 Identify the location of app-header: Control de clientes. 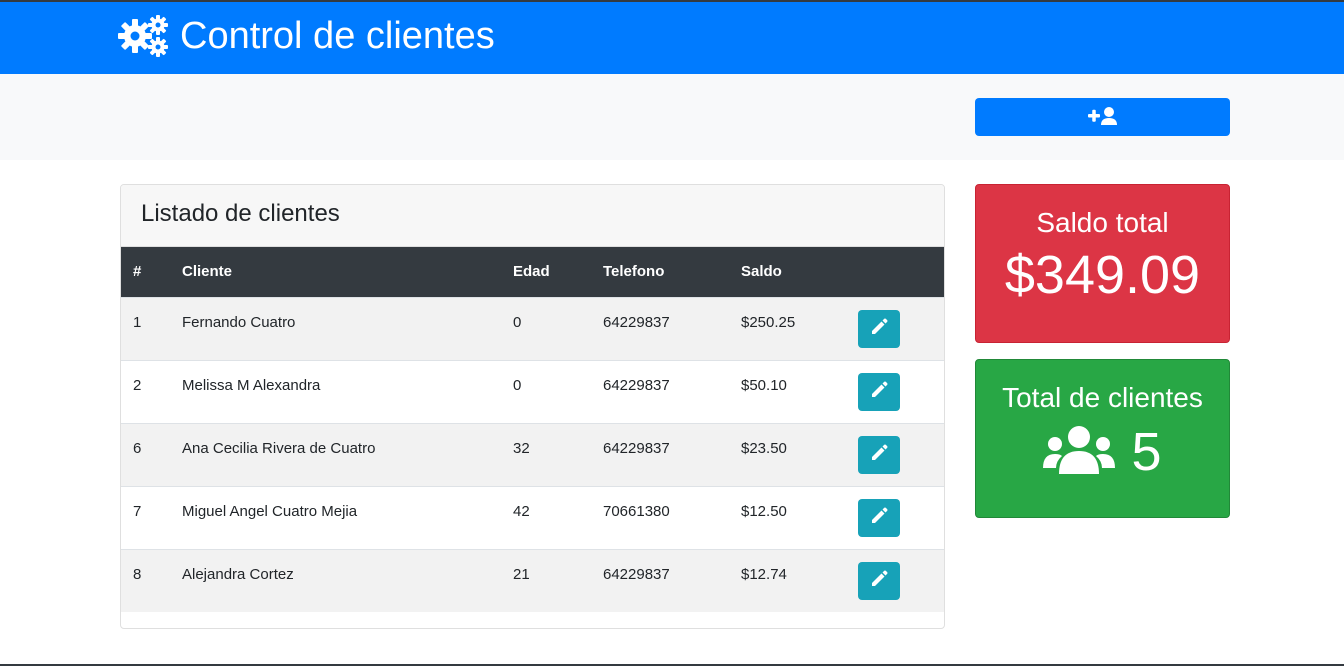
(672, 38).